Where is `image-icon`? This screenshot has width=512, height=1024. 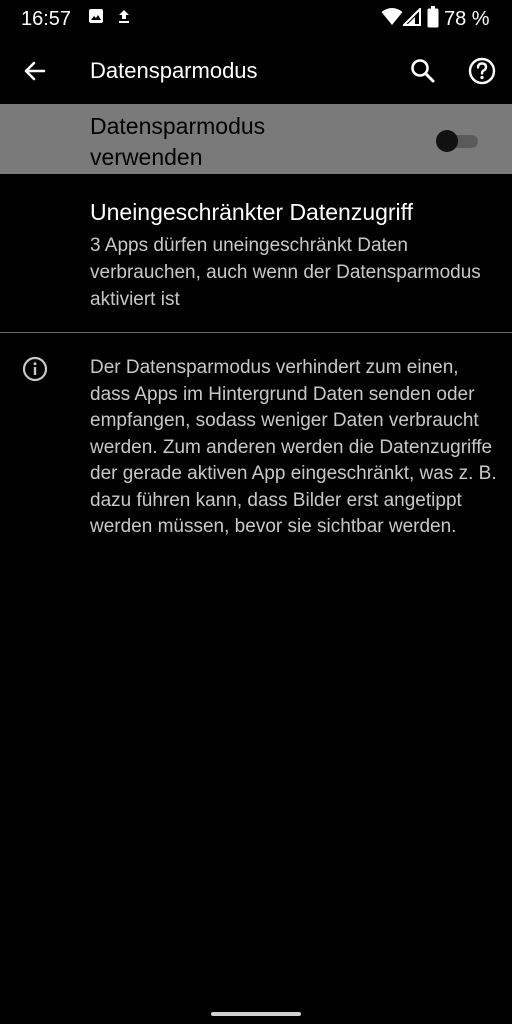 image-icon is located at coordinates (96, 16).